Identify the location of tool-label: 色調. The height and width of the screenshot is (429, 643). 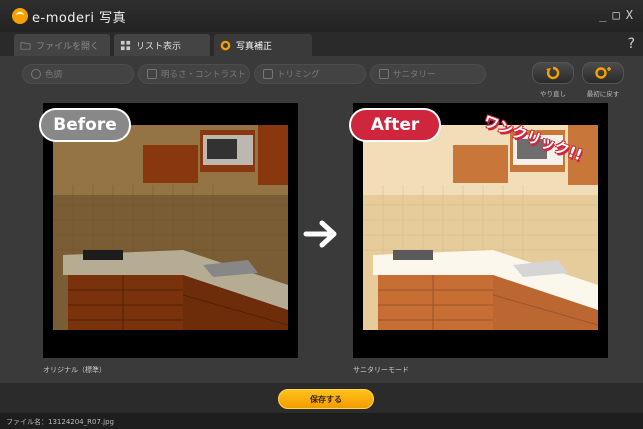
(54, 75).